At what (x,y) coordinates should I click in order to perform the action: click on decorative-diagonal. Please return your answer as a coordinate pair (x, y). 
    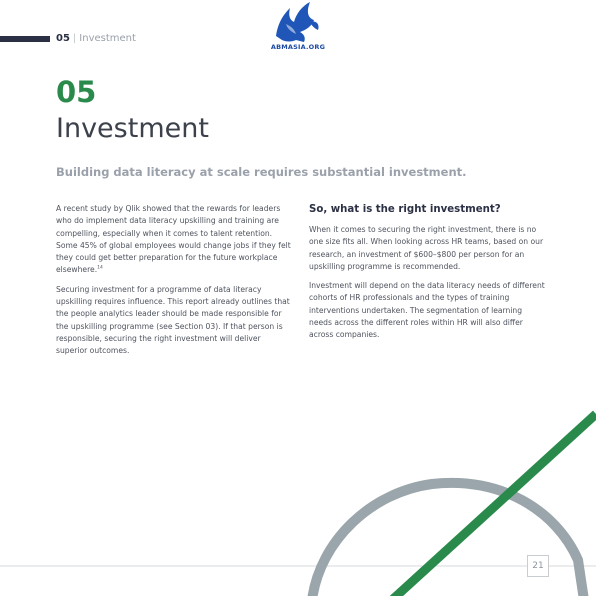
    Looking at the image, I should click on (492, 503).